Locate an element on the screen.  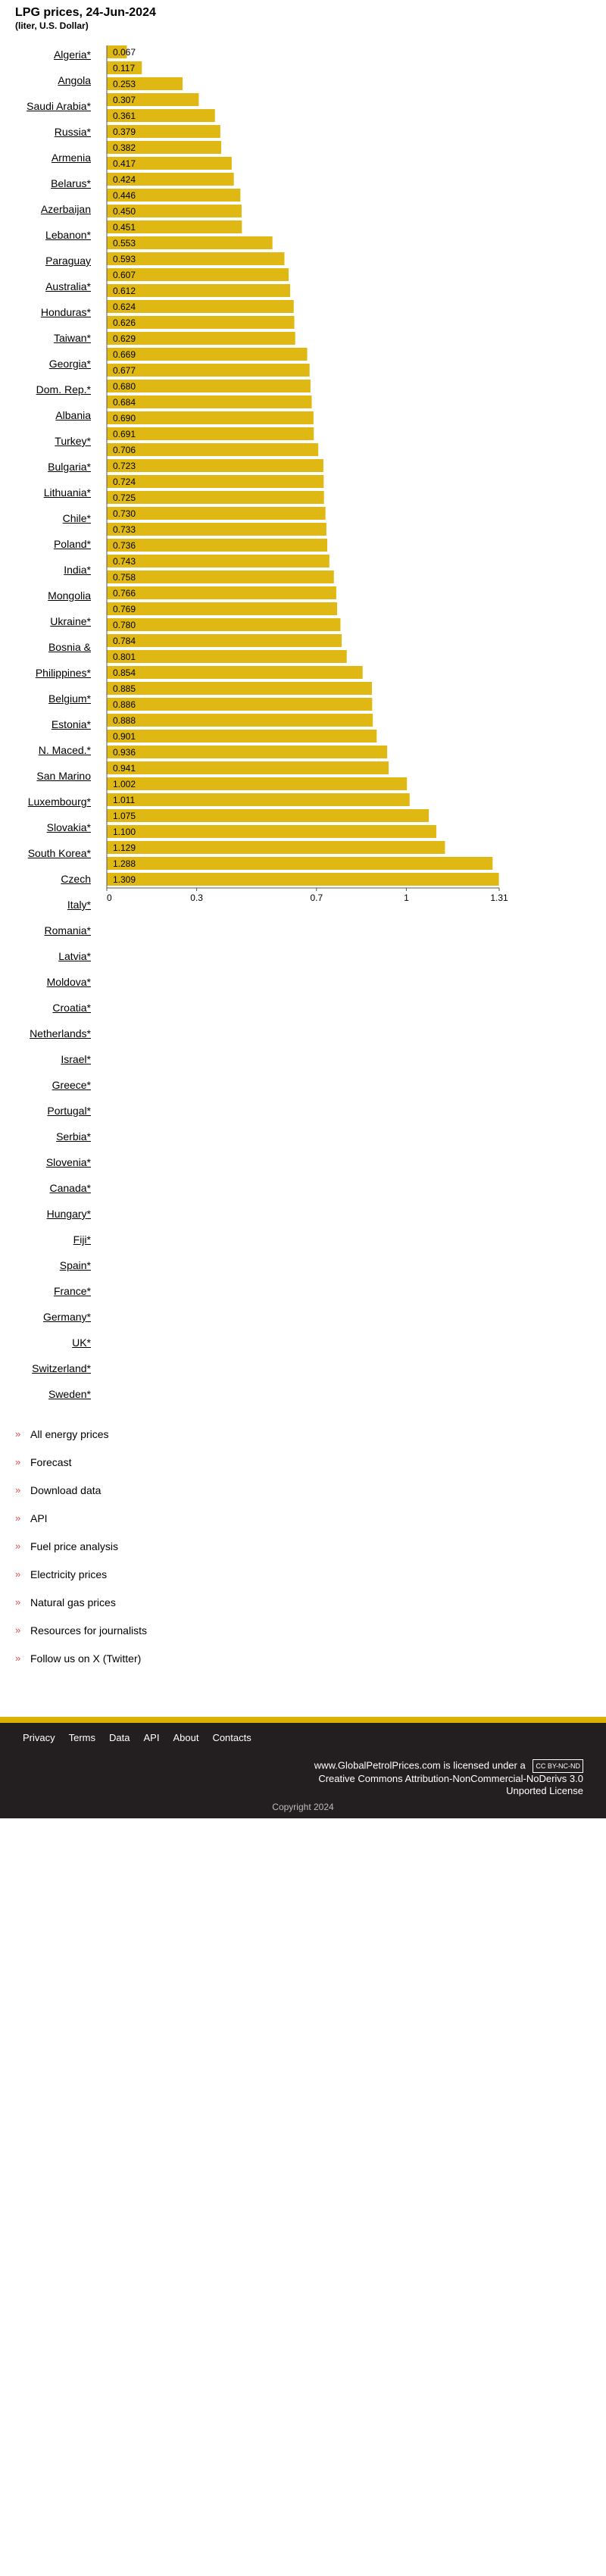
menu-item: » API is located at coordinates (81, 1526).